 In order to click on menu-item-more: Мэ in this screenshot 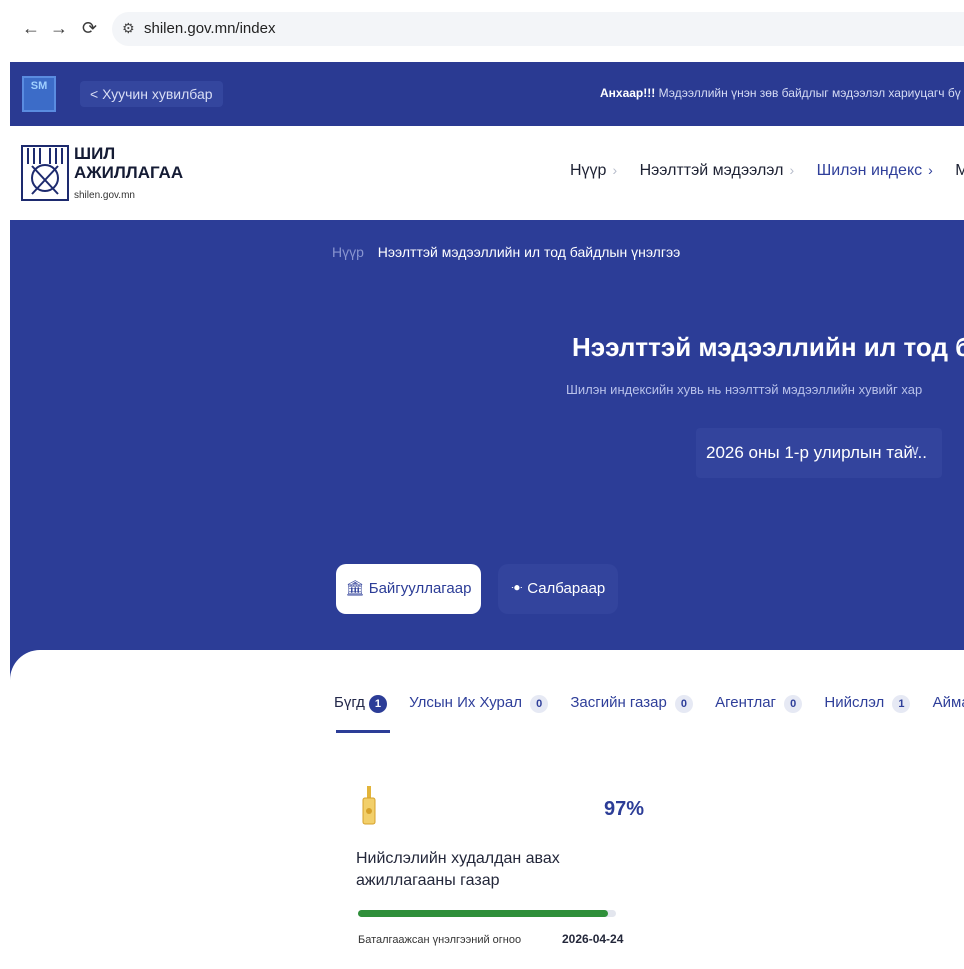, I will do `click(959, 171)`.